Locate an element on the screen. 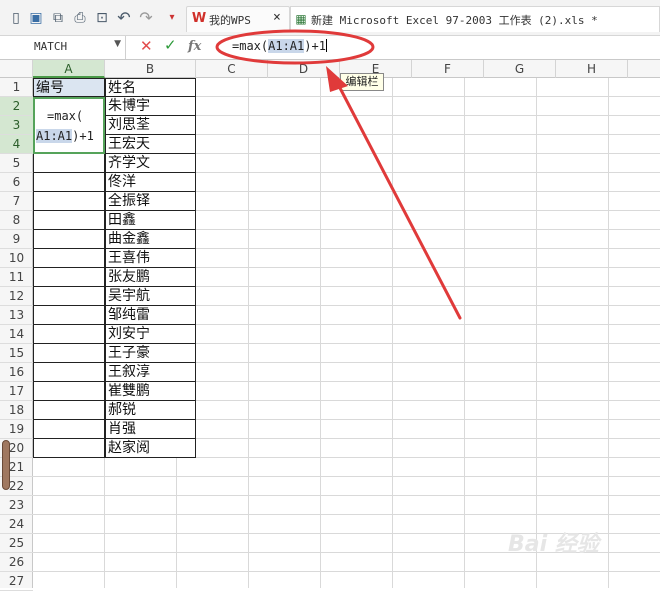 This screenshot has height=591, width=660. row-header-11: 11 is located at coordinates (16, 277).